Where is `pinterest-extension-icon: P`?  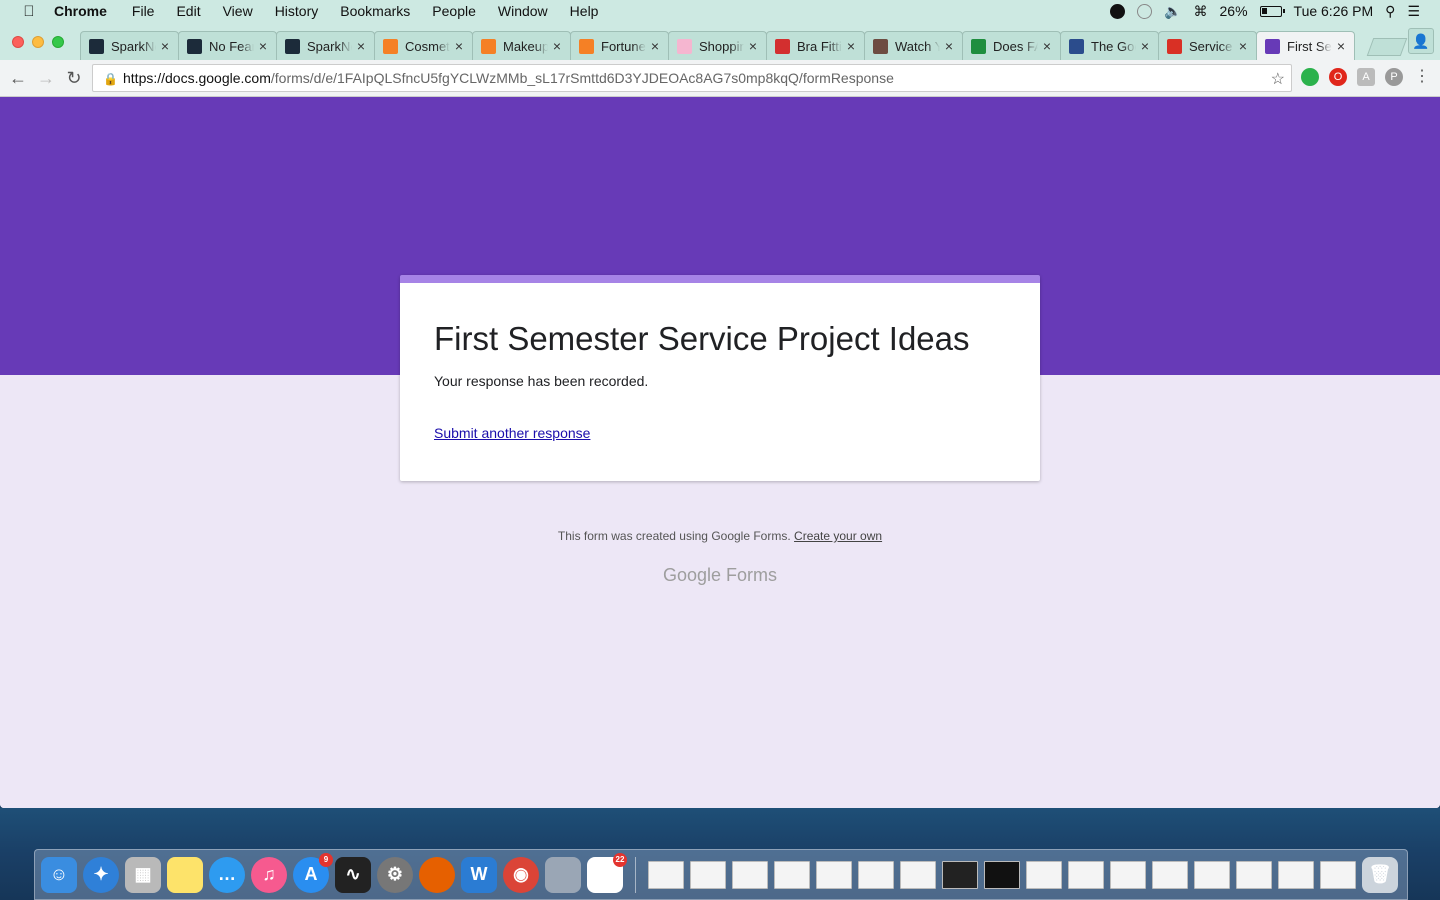
pinterest-extension-icon: P is located at coordinates (1394, 77).